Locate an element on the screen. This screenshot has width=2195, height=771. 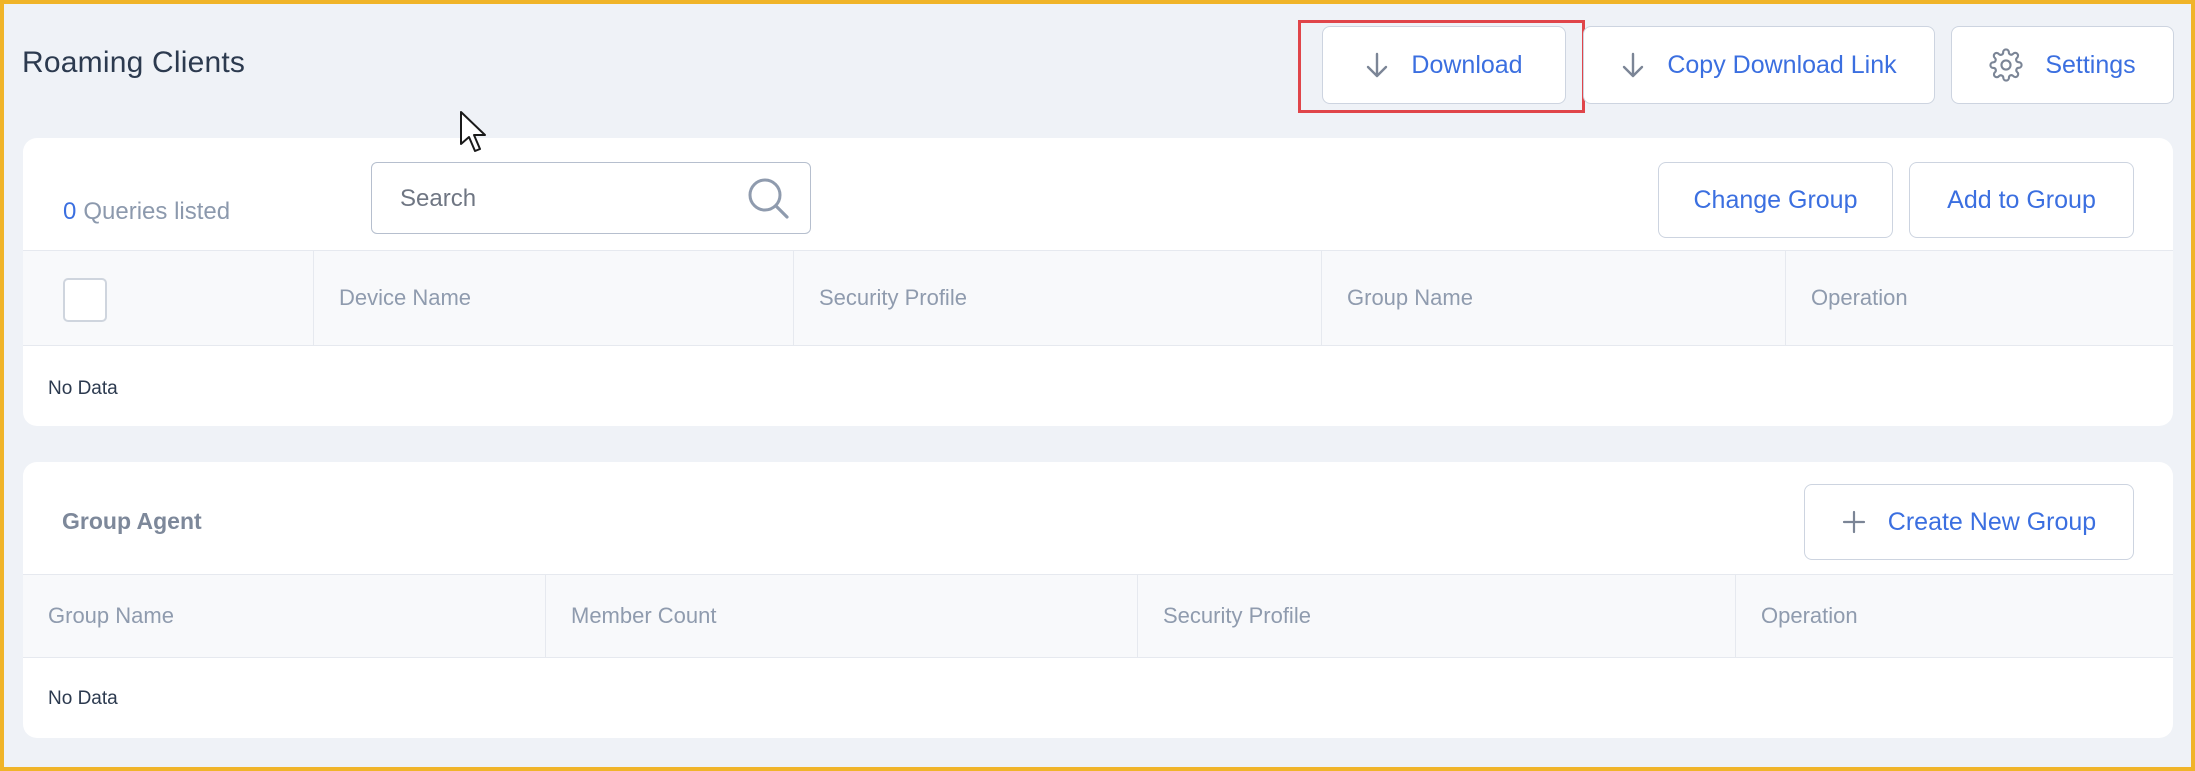
queries-count: 0 Queries listed is located at coordinates (146, 212).